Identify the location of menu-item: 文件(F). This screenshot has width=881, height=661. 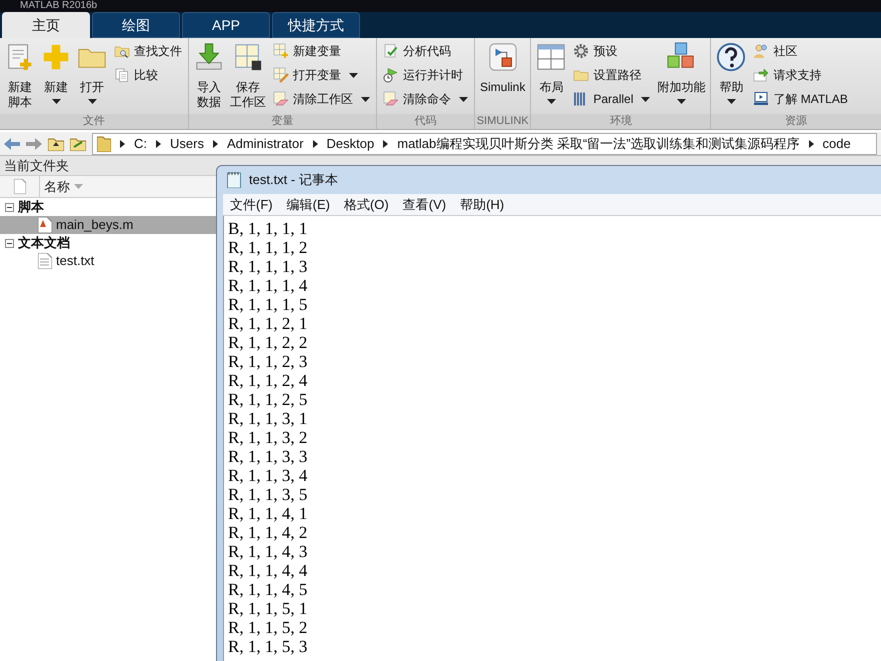
(251, 204).